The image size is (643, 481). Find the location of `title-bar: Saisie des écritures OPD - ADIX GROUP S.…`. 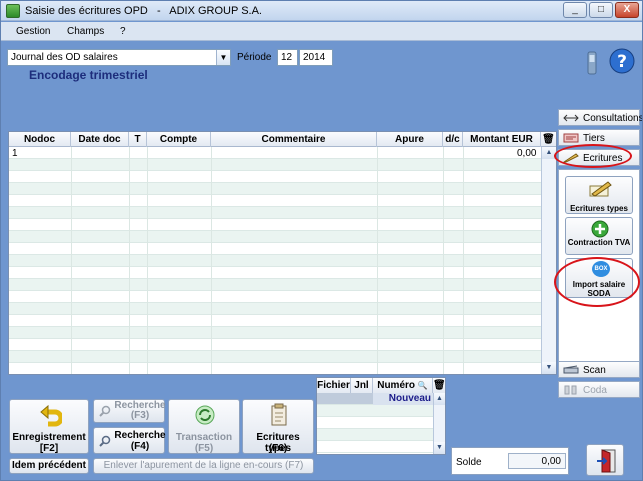

title-bar: Saisie des écritures OPD - ADIX GROUP S.… is located at coordinates (321, 11).